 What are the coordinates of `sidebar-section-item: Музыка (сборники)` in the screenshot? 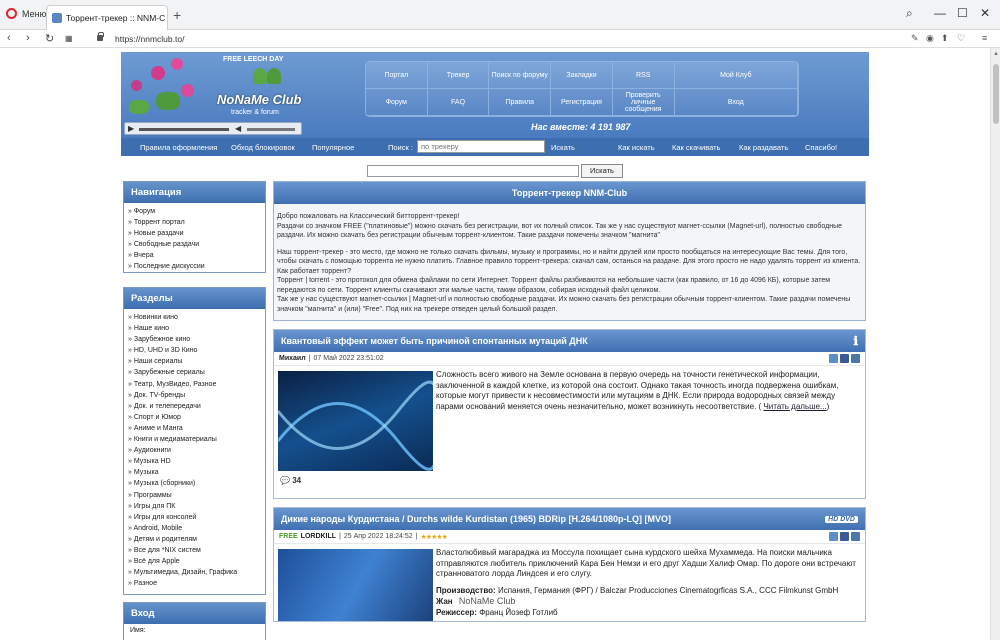 It's located at (194, 483).